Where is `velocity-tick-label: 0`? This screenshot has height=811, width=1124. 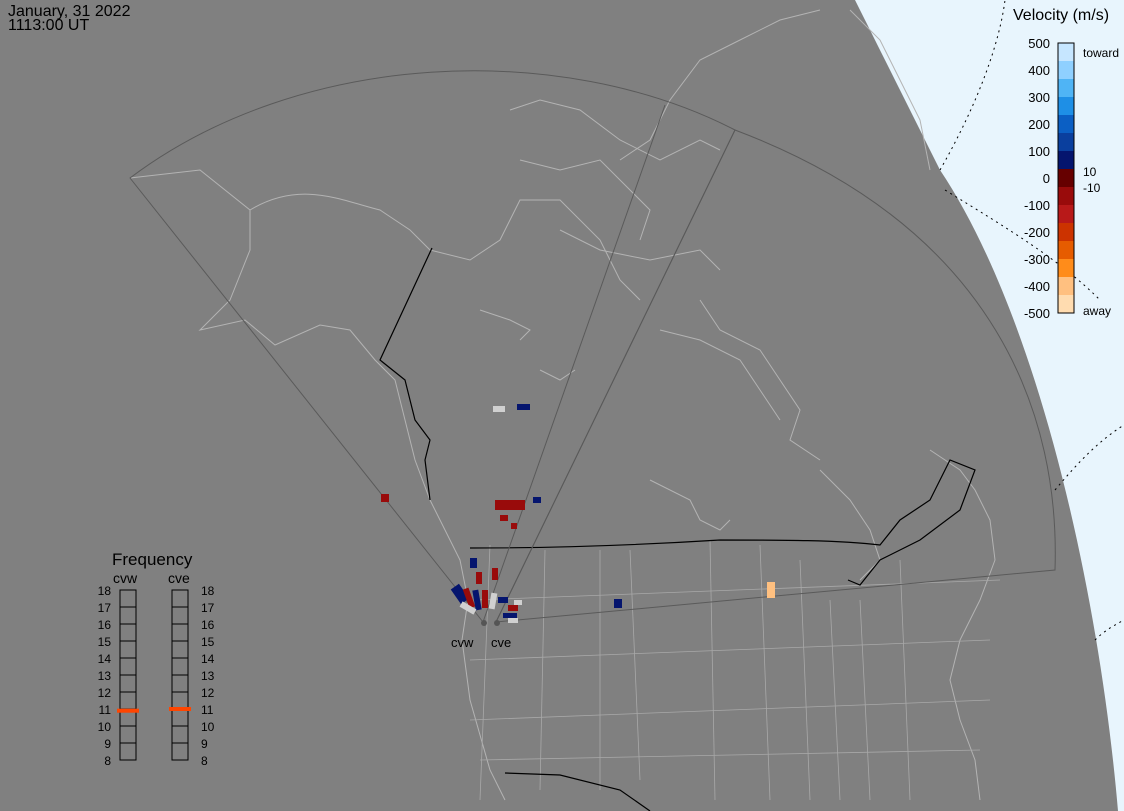
velocity-tick-label: 0 is located at coordinates (1046, 178).